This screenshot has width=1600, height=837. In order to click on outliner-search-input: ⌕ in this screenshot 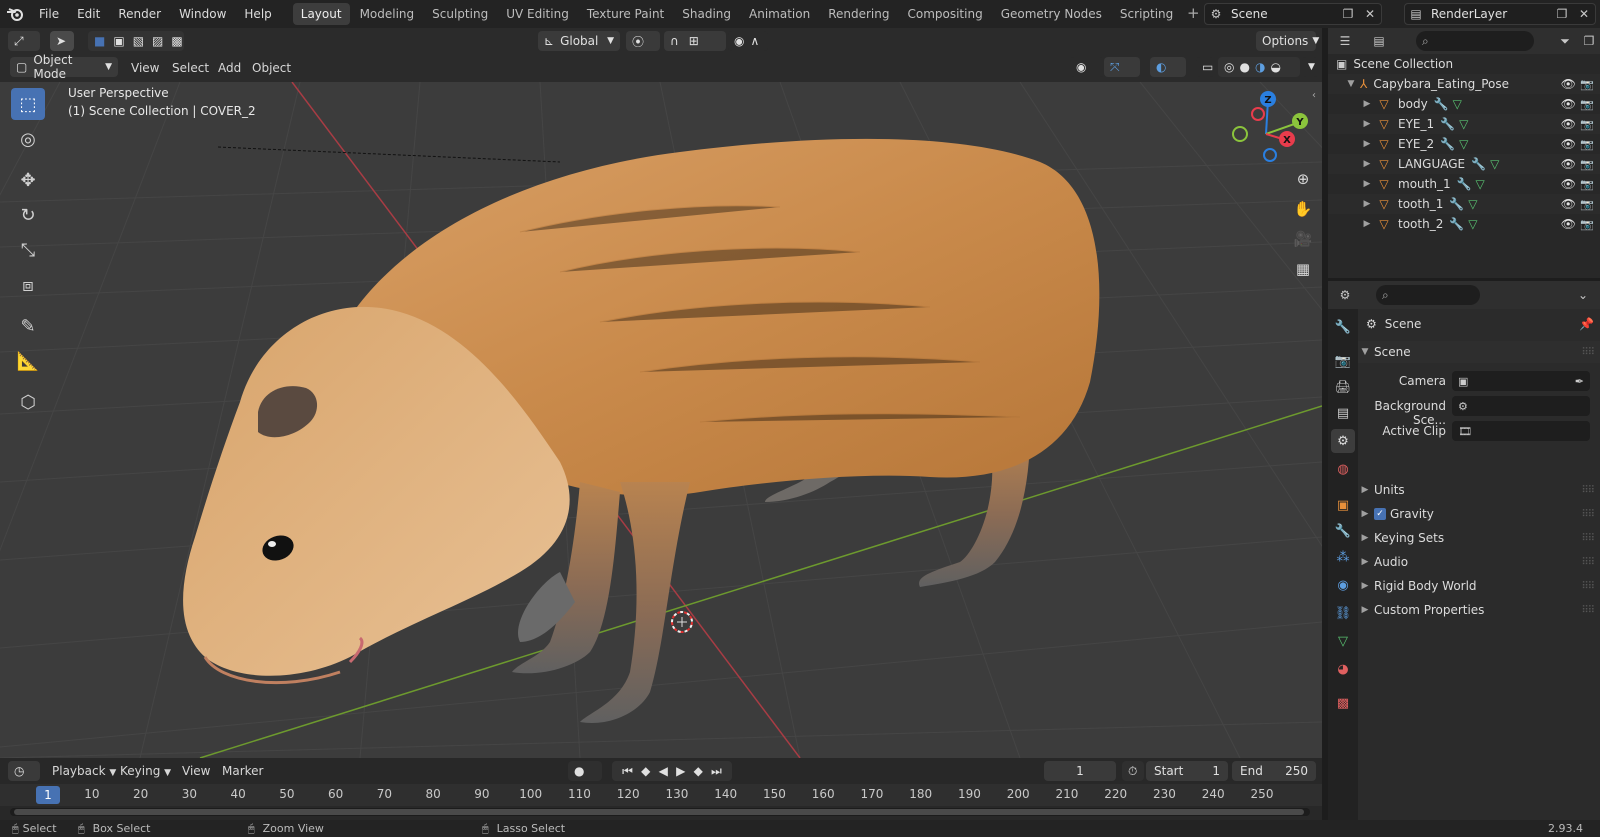, I will do `click(1475, 41)`.